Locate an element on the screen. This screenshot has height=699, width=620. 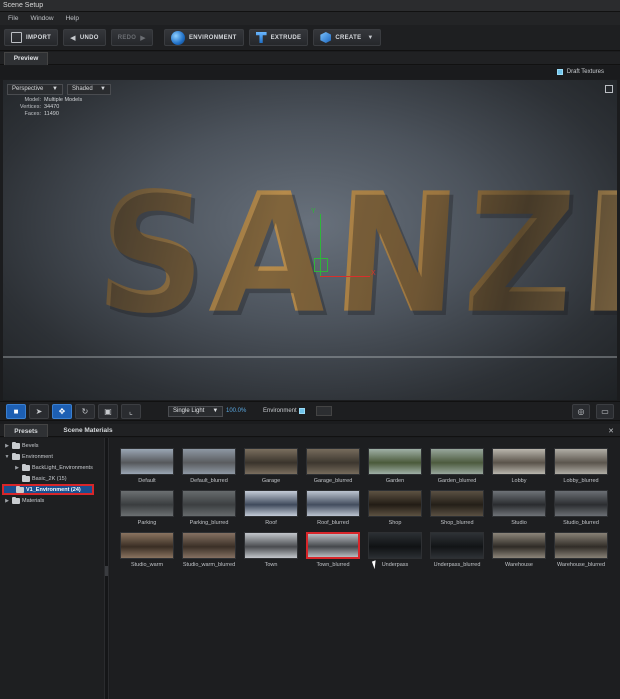
environment-preset-11: Roof is located at coordinates (271, 510).